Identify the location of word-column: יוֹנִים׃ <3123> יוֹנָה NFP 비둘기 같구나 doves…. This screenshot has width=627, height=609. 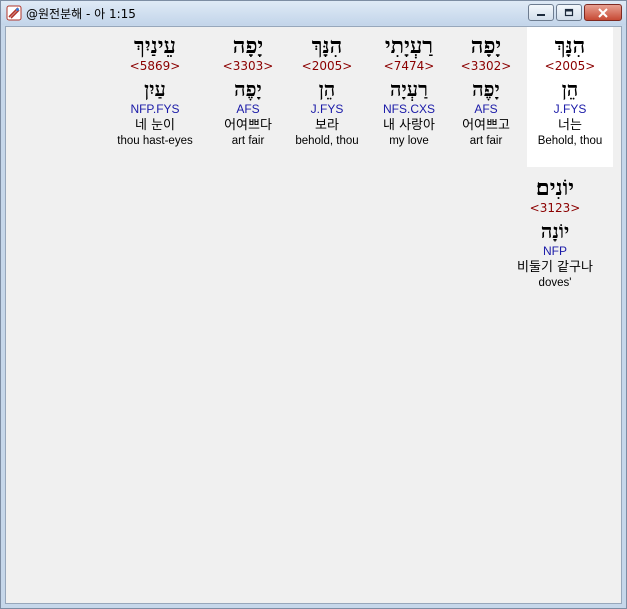
(555, 232).